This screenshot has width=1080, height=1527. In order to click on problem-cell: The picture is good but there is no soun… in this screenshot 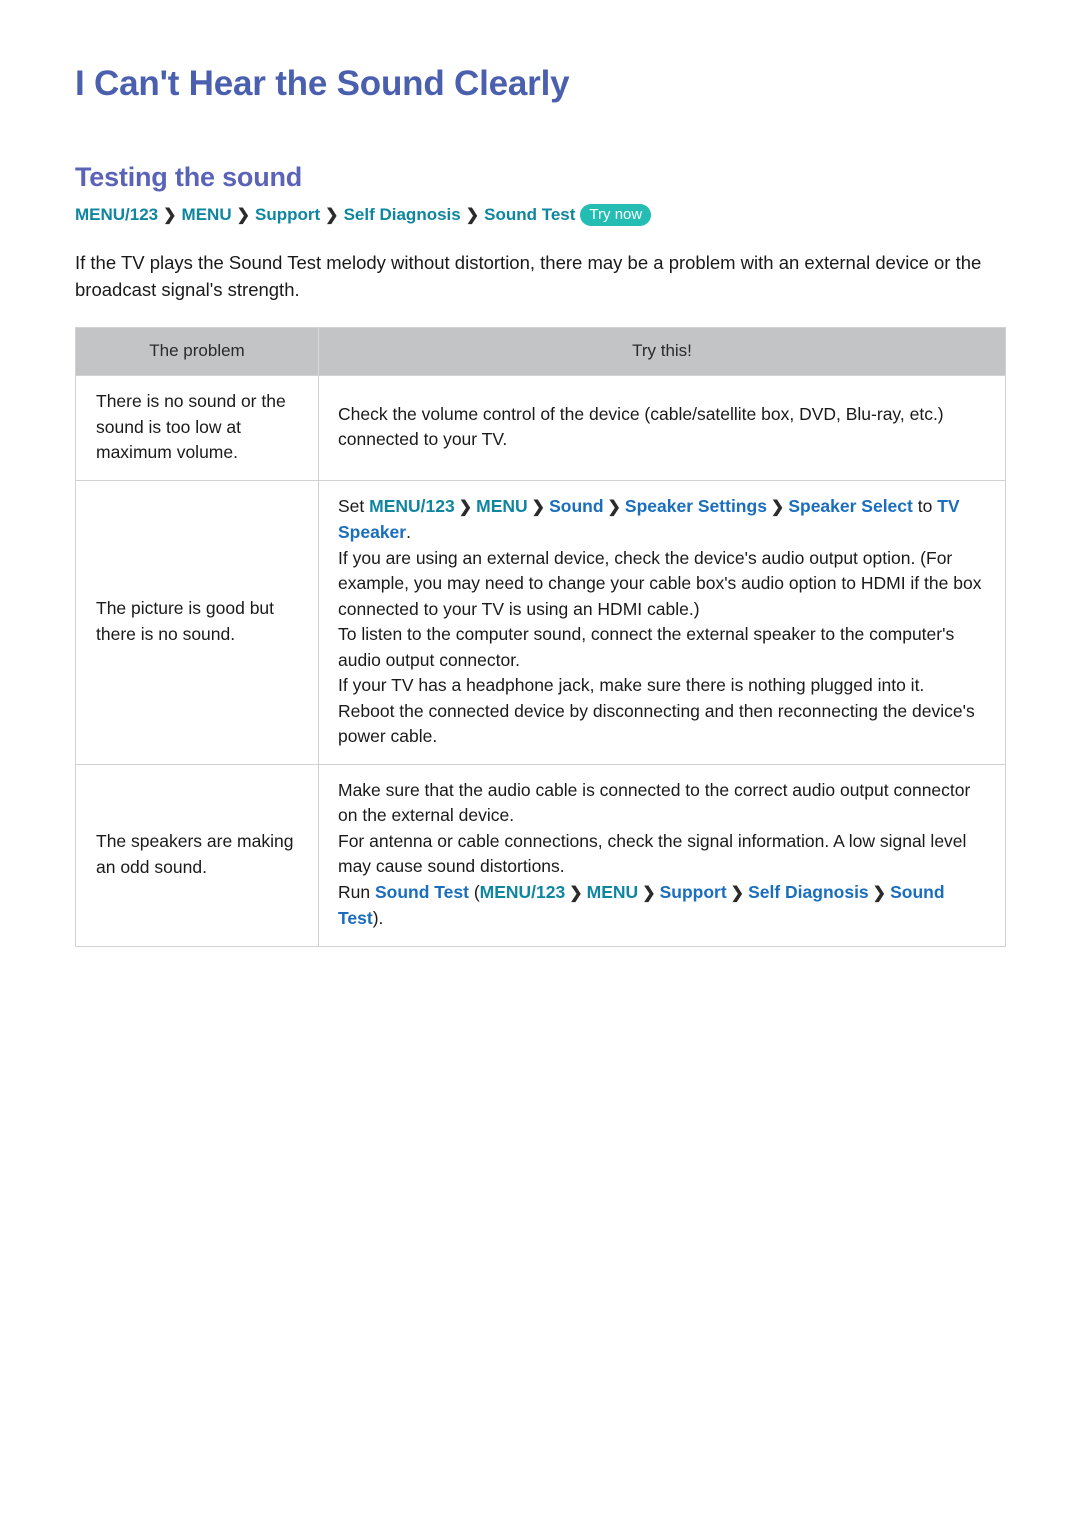, I will do `click(197, 621)`.